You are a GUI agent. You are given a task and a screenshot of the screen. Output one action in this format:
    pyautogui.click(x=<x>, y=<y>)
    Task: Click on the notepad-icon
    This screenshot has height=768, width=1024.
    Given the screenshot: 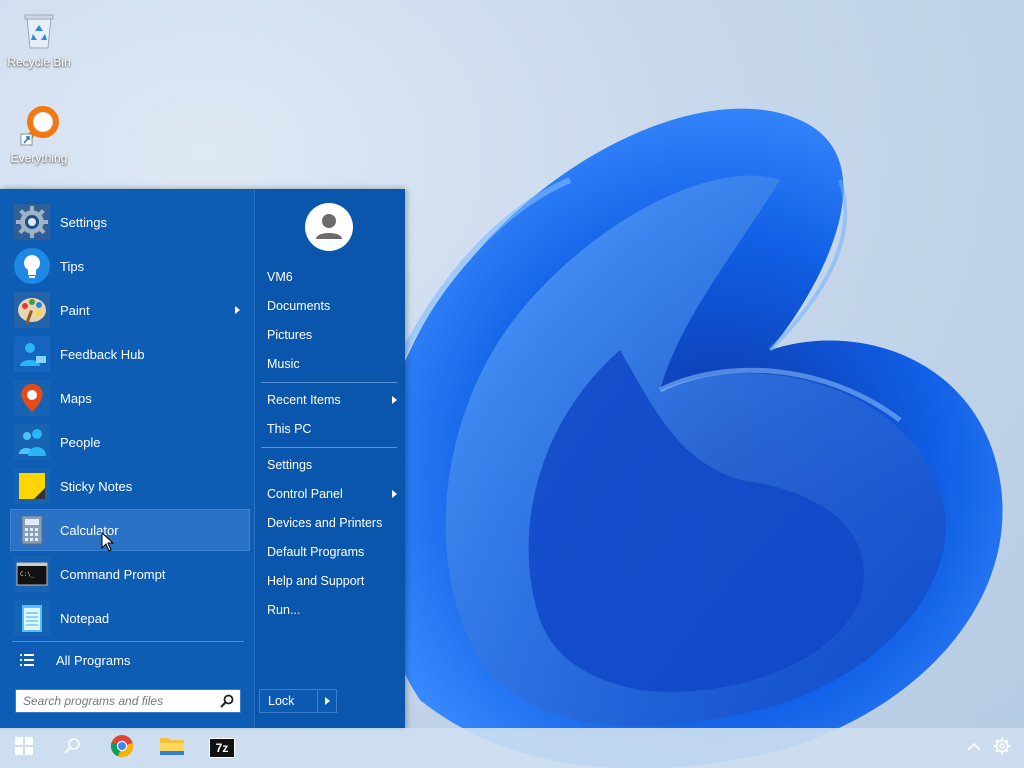 What is the action you would take?
    pyautogui.click(x=32, y=618)
    